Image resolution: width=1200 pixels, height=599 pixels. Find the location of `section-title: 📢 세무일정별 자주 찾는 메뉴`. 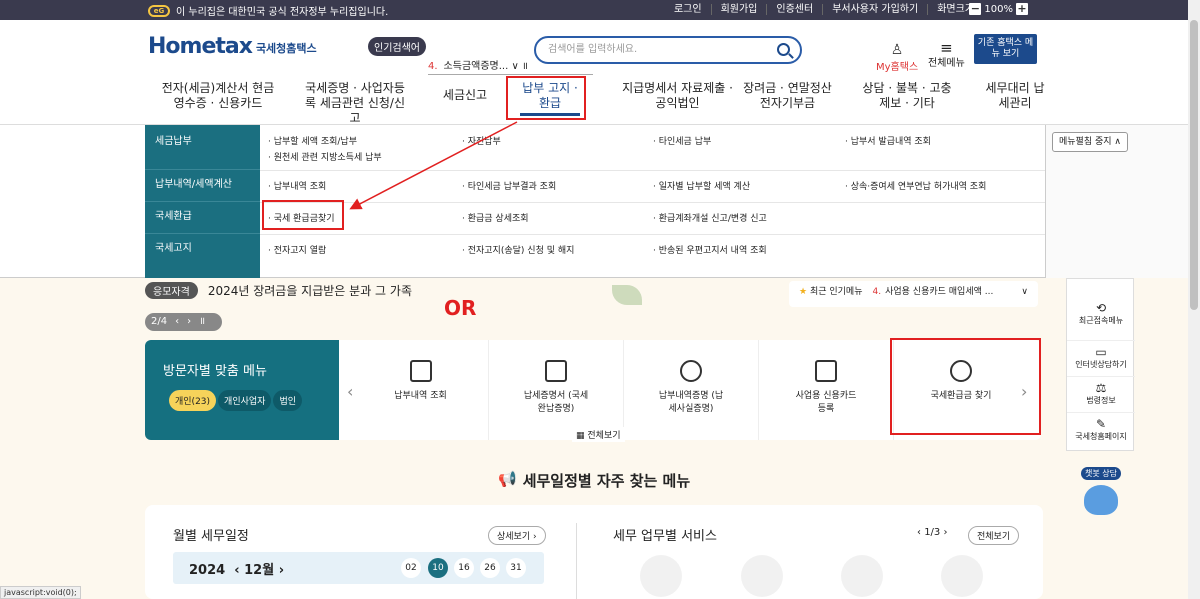

section-title: 📢 세무일정별 자주 찾는 메뉴 is located at coordinates (594, 480).